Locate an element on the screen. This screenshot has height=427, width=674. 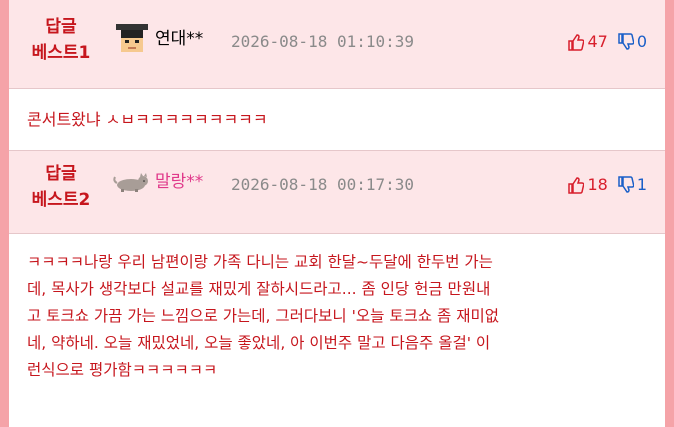
vote-controls: 47 0 is located at coordinates (607, 42).